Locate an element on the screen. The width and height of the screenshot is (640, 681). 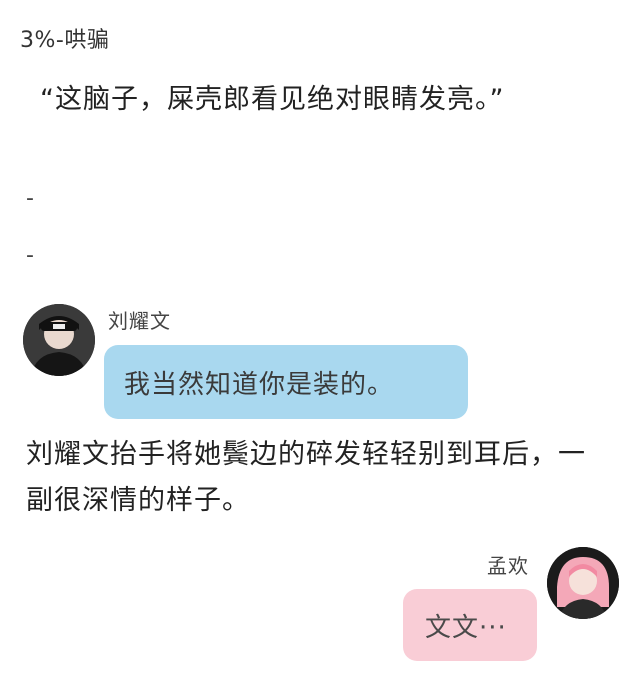
chat-bubble: 文文··· is located at coordinates (470, 625).